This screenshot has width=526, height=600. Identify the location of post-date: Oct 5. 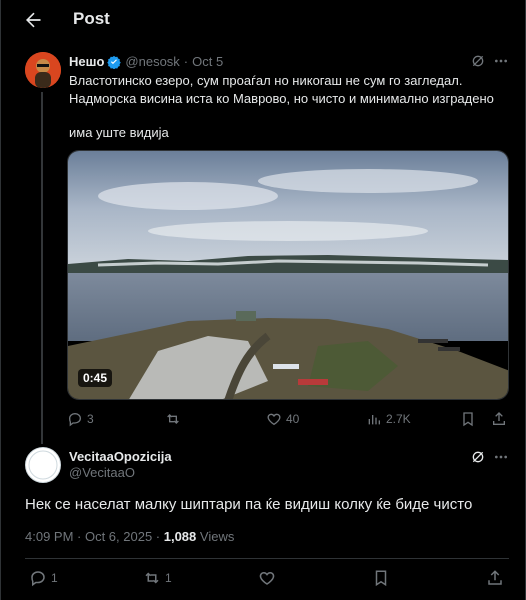
(207, 61).